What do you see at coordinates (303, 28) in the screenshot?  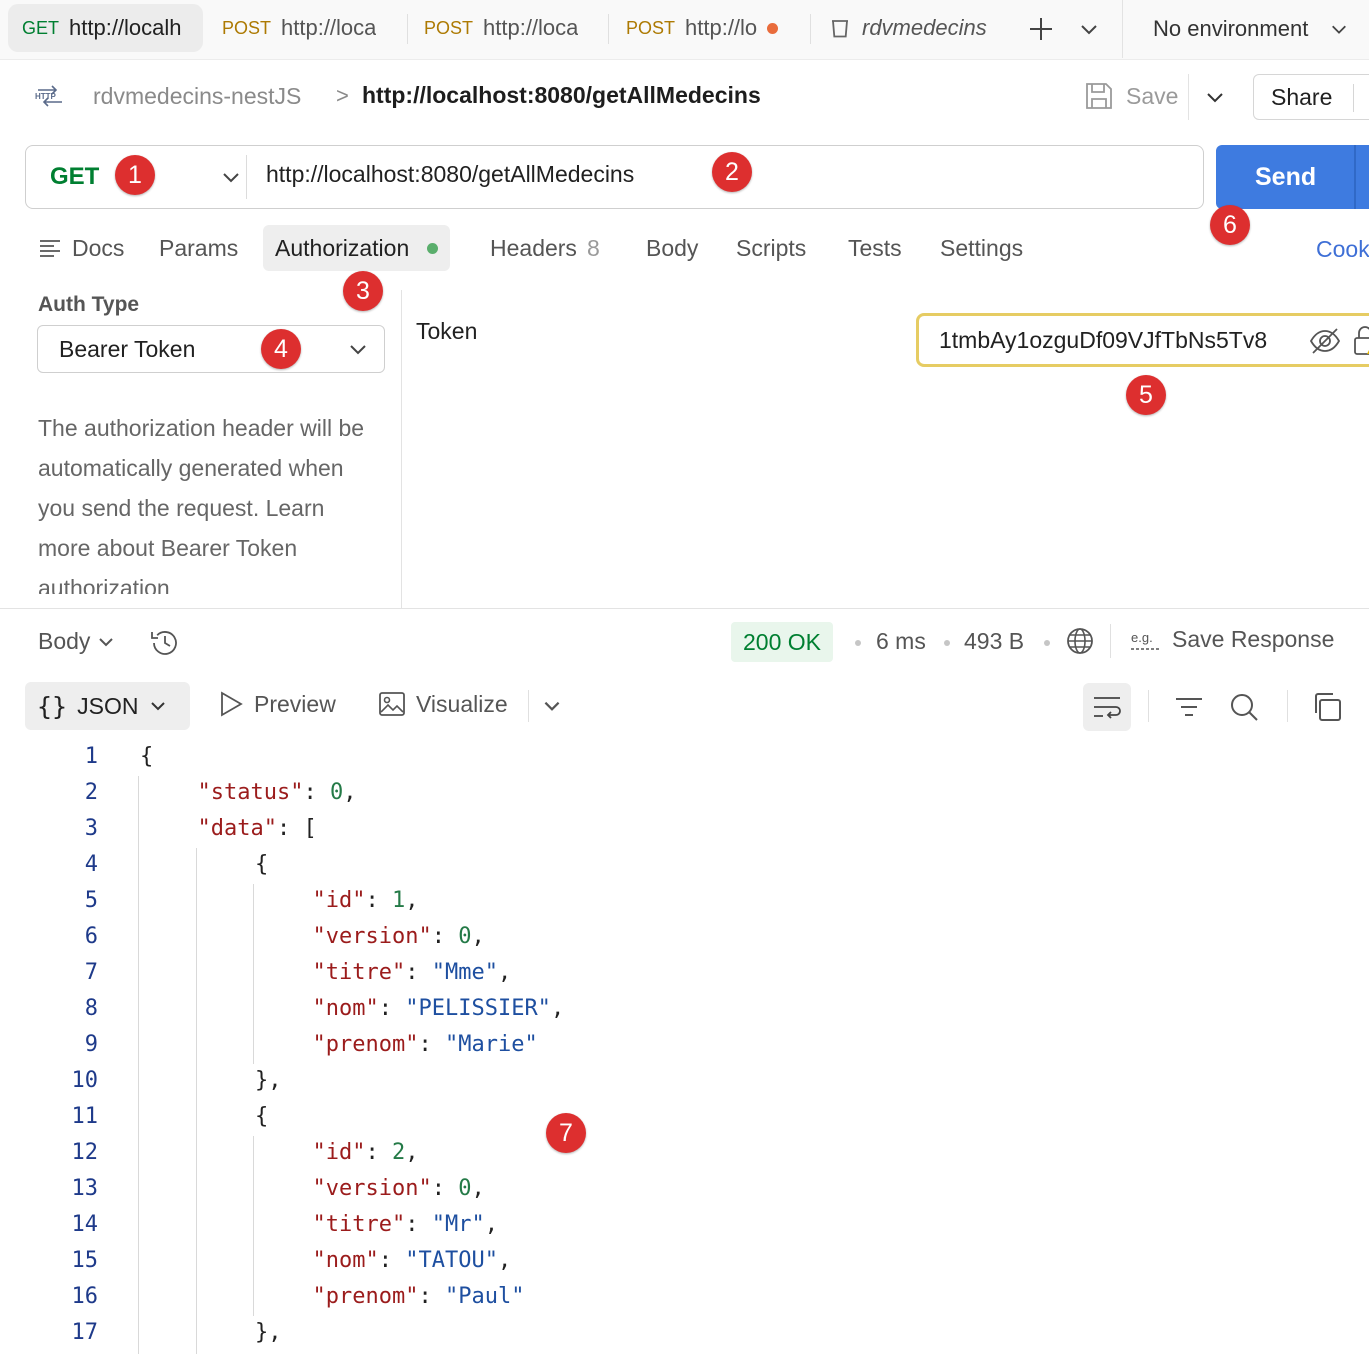 I see `request-tab-post-1: POST http://loca` at bounding box center [303, 28].